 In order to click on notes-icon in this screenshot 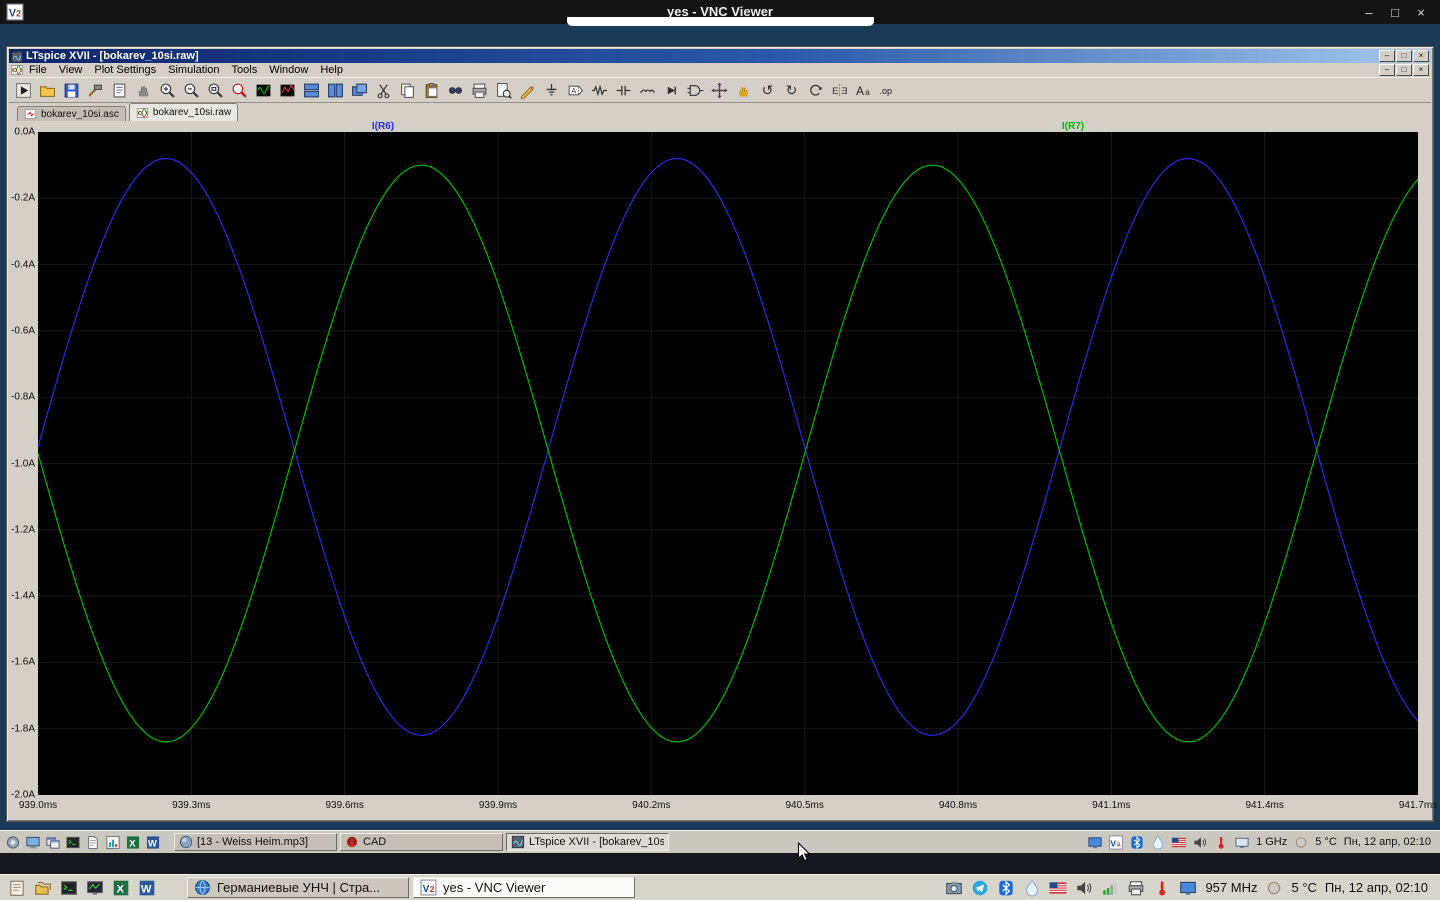, I will do `click(17, 888)`.